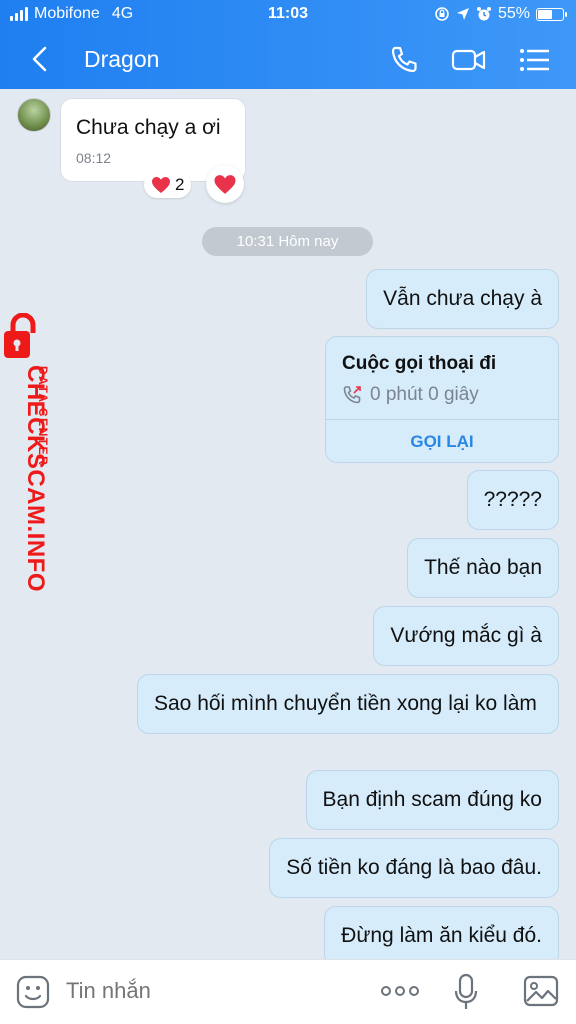 The height and width of the screenshot is (1024, 576). Describe the element at coordinates (466, 636) in the screenshot. I see `outgoing-message: Vướng mắc gì à` at that location.